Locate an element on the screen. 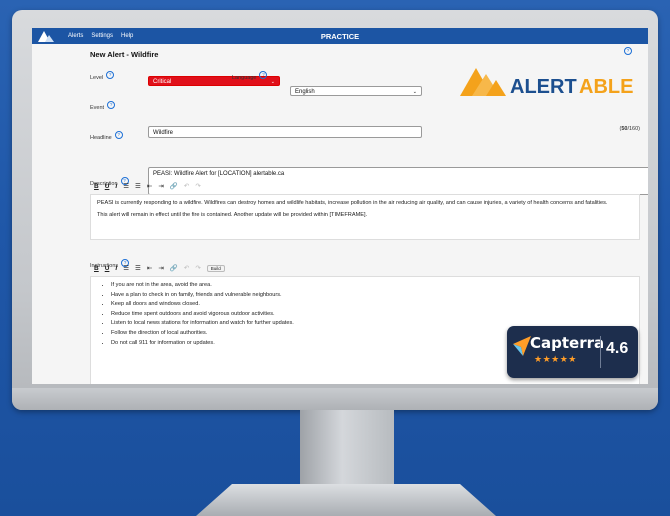 The width and height of the screenshot is (670, 516). capterra-badge: Capterra ★★★★★ 4.6 is located at coordinates (572, 352).